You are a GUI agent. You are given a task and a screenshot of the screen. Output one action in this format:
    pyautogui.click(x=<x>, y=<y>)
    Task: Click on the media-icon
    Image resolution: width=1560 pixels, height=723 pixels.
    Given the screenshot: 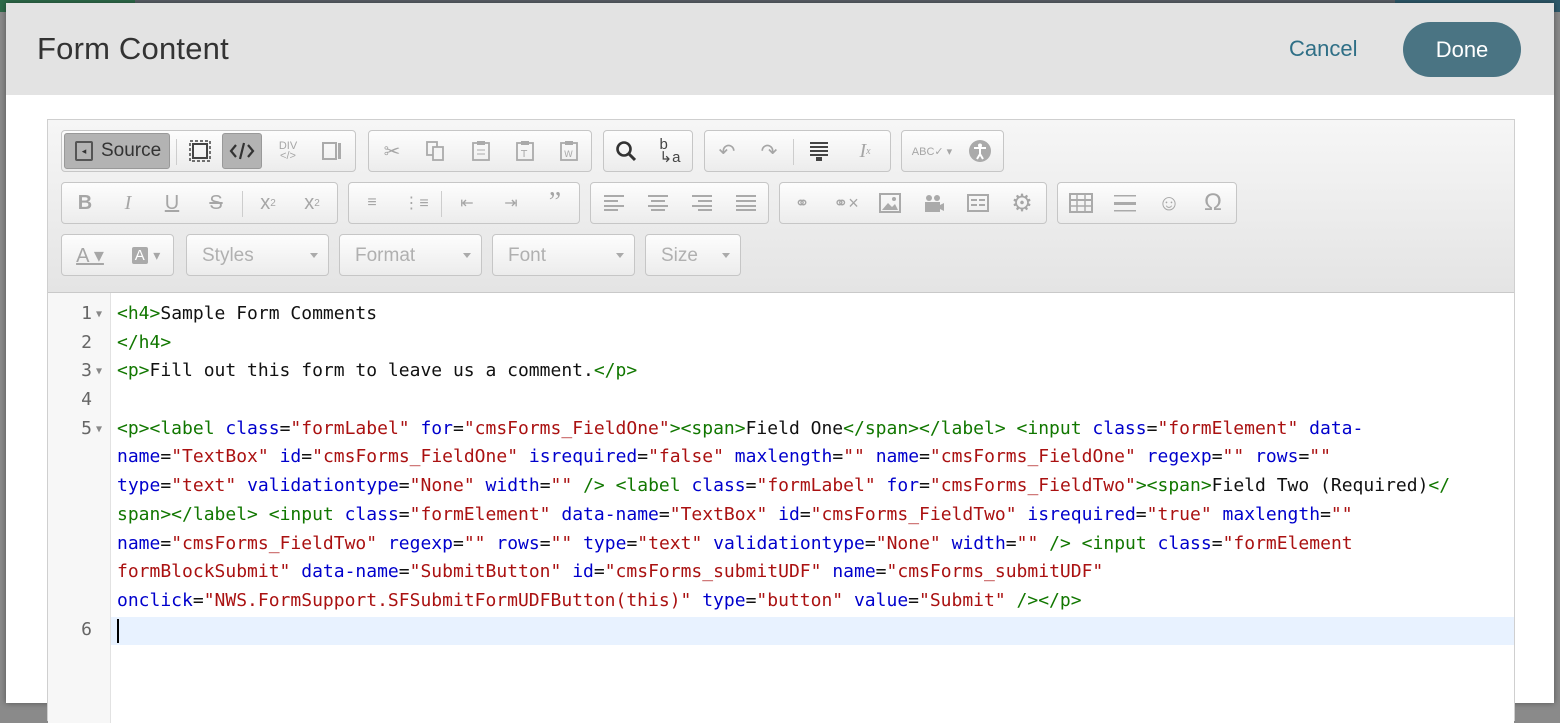 What is the action you would take?
    pyautogui.click(x=934, y=203)
    